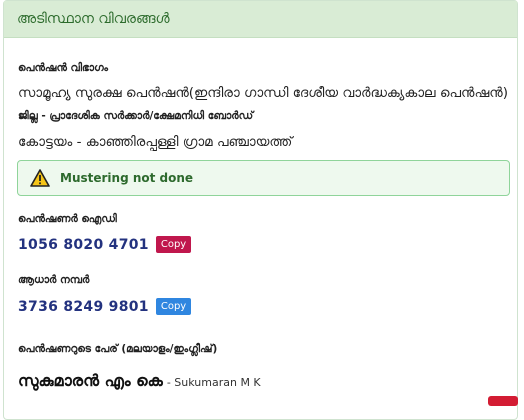  I want to click on pensioner-id-value: 1056 8020 4701, so click(83, 245).